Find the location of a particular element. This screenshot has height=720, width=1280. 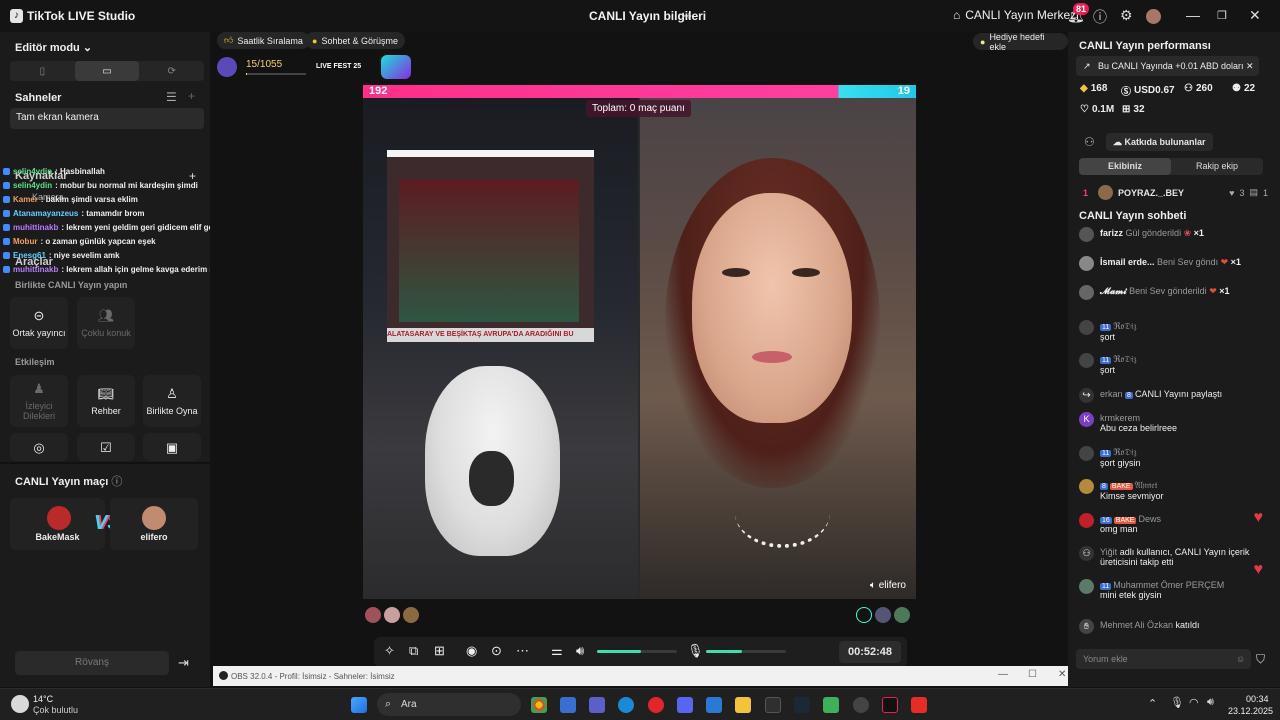

youtube-icon is located at coordinates (919, 705).